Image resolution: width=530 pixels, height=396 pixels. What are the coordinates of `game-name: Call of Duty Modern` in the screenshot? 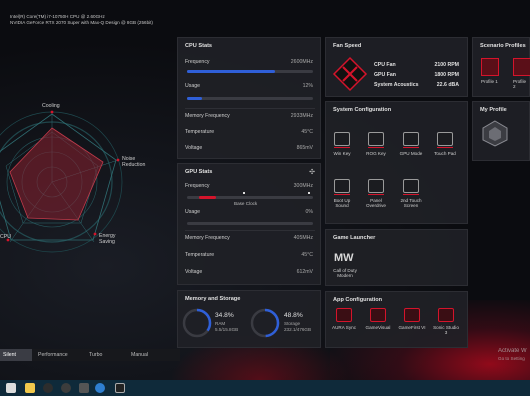 It's located at (345, 273).